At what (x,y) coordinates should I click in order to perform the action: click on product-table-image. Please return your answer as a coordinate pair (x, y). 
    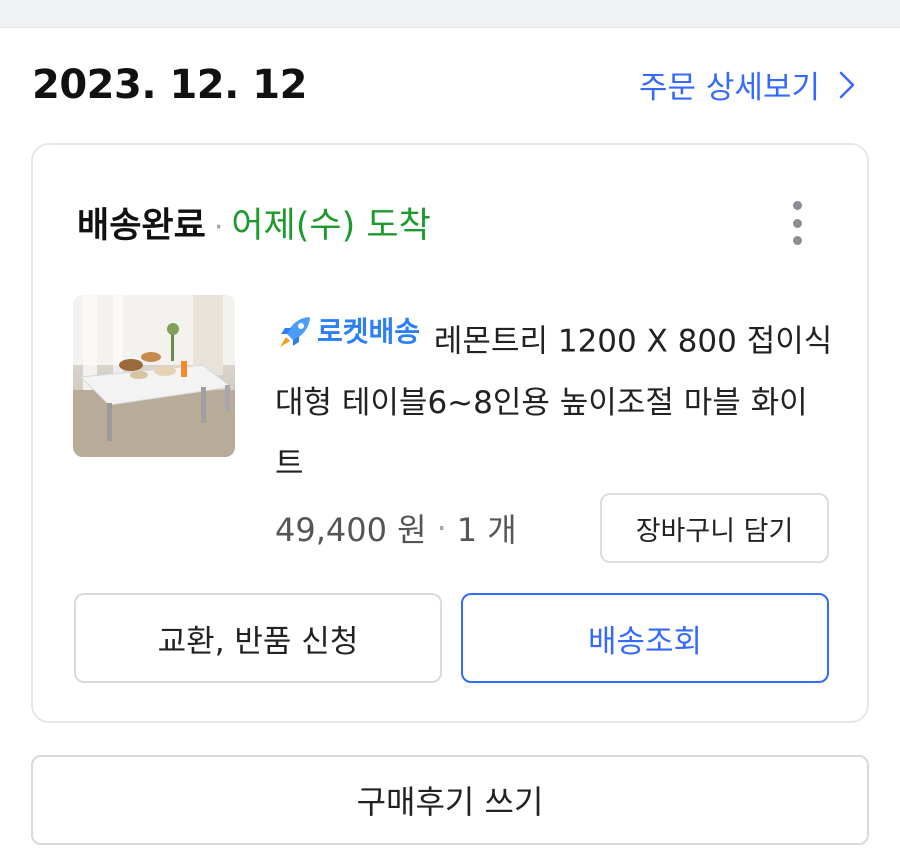
    Looking at the image, I should click on (154, 376).